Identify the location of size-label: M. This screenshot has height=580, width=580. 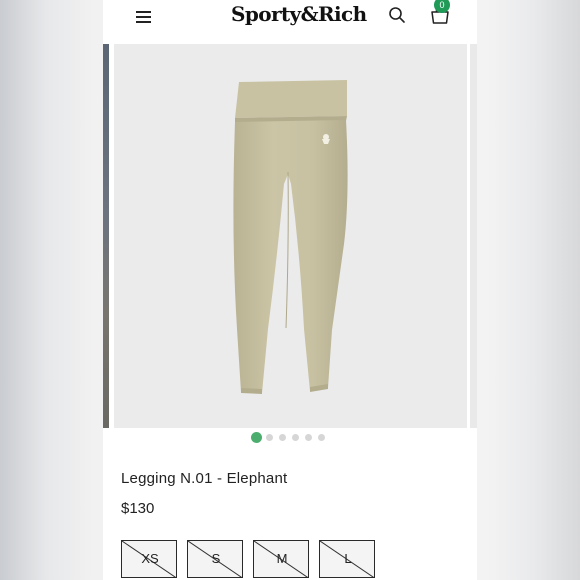
(282, 558).